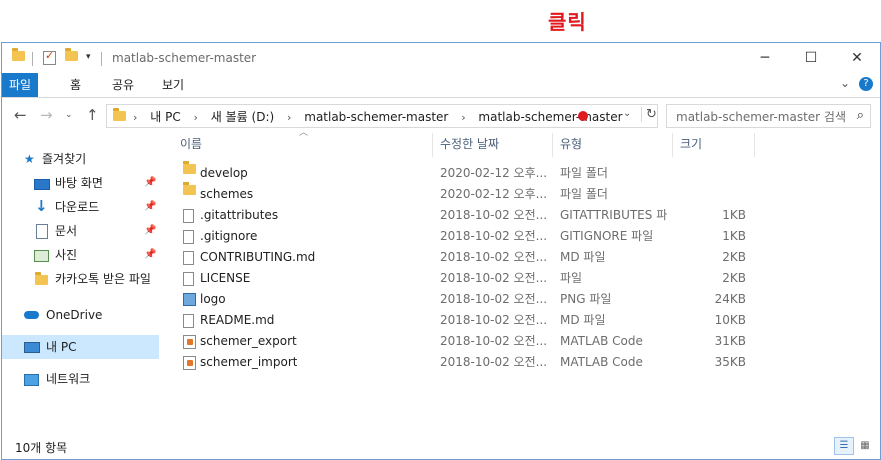 This screenshot has height=460, width=881. What do you see at coordinates (521, 193) in the screenshot?
I see `table-row: schemes 2020-02-12 오후... 파일 폴더` at bounding box center [521, 193].